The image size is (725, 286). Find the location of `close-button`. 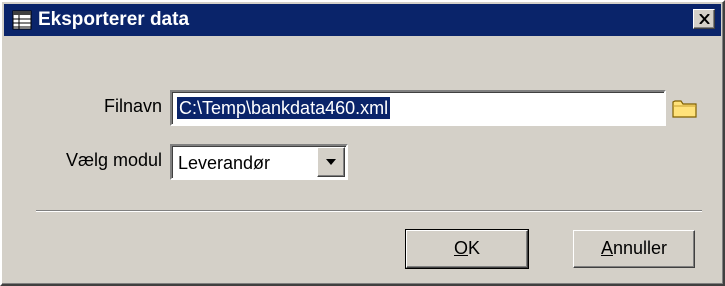

close-button is located at coordinates (704, 19).